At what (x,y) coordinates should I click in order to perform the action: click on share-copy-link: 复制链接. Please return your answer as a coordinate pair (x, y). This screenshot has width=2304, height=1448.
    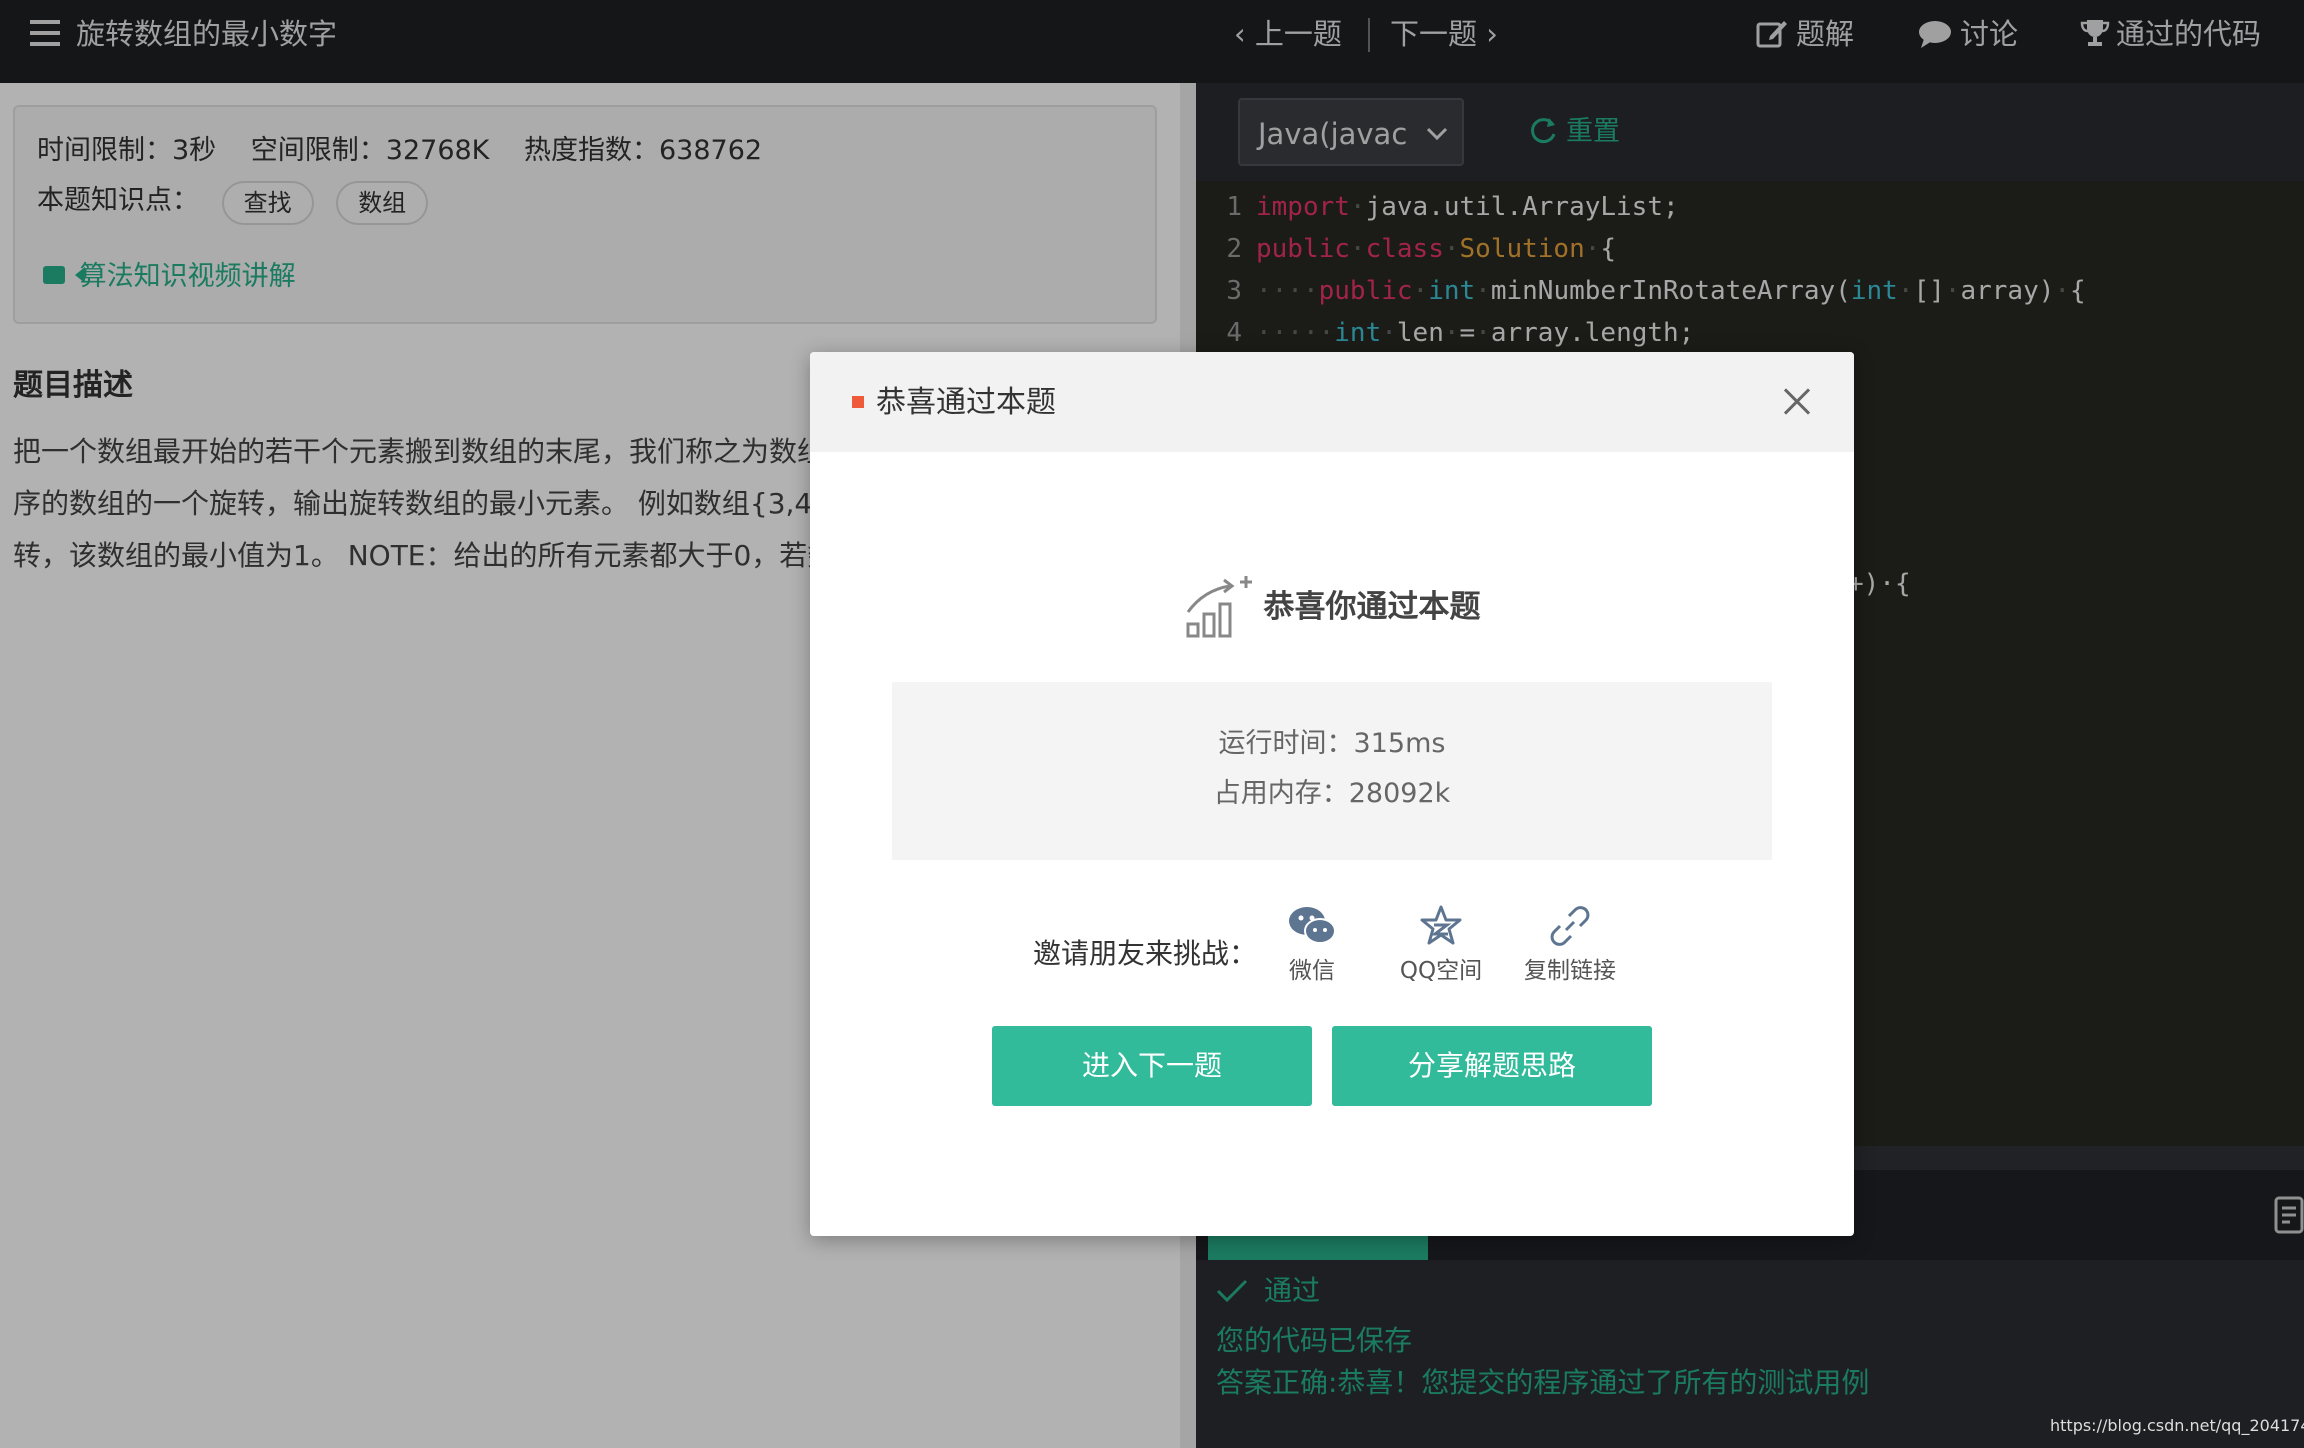
    Looking at the image, I should click on (1570, 946).